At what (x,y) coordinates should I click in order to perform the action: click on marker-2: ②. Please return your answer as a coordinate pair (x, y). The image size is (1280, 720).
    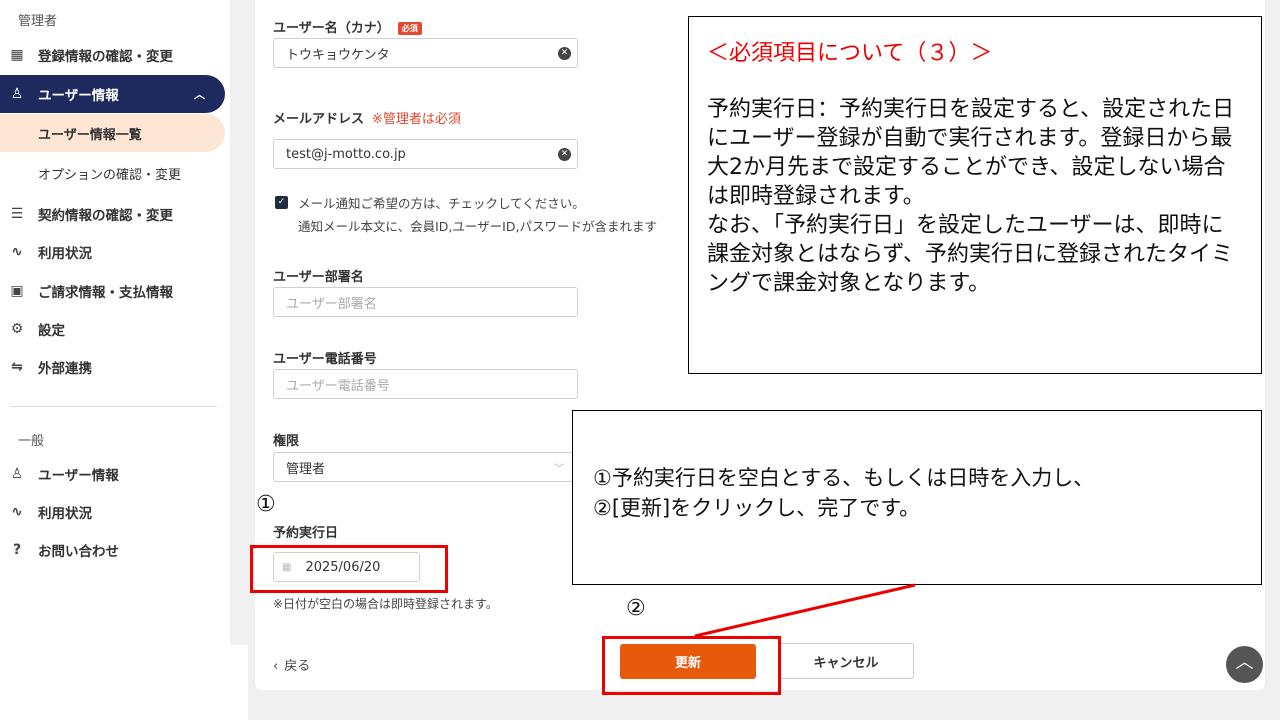
    Looking at the image, I should click on (636, 608).